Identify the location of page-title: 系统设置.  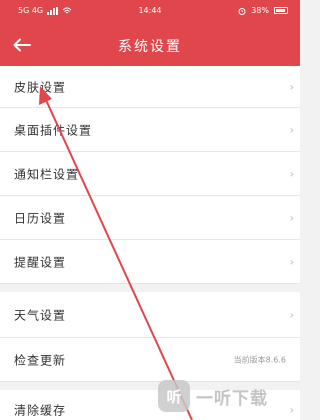
(150, 47).